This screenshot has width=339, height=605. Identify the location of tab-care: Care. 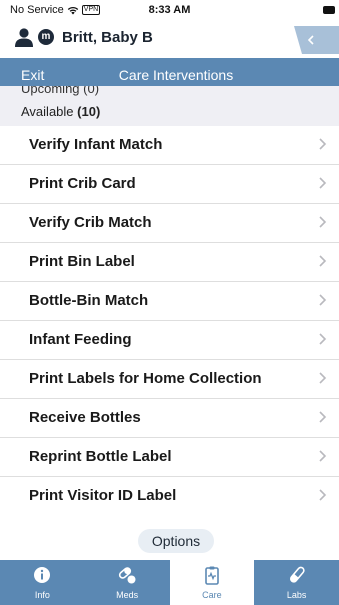
(212, 582).